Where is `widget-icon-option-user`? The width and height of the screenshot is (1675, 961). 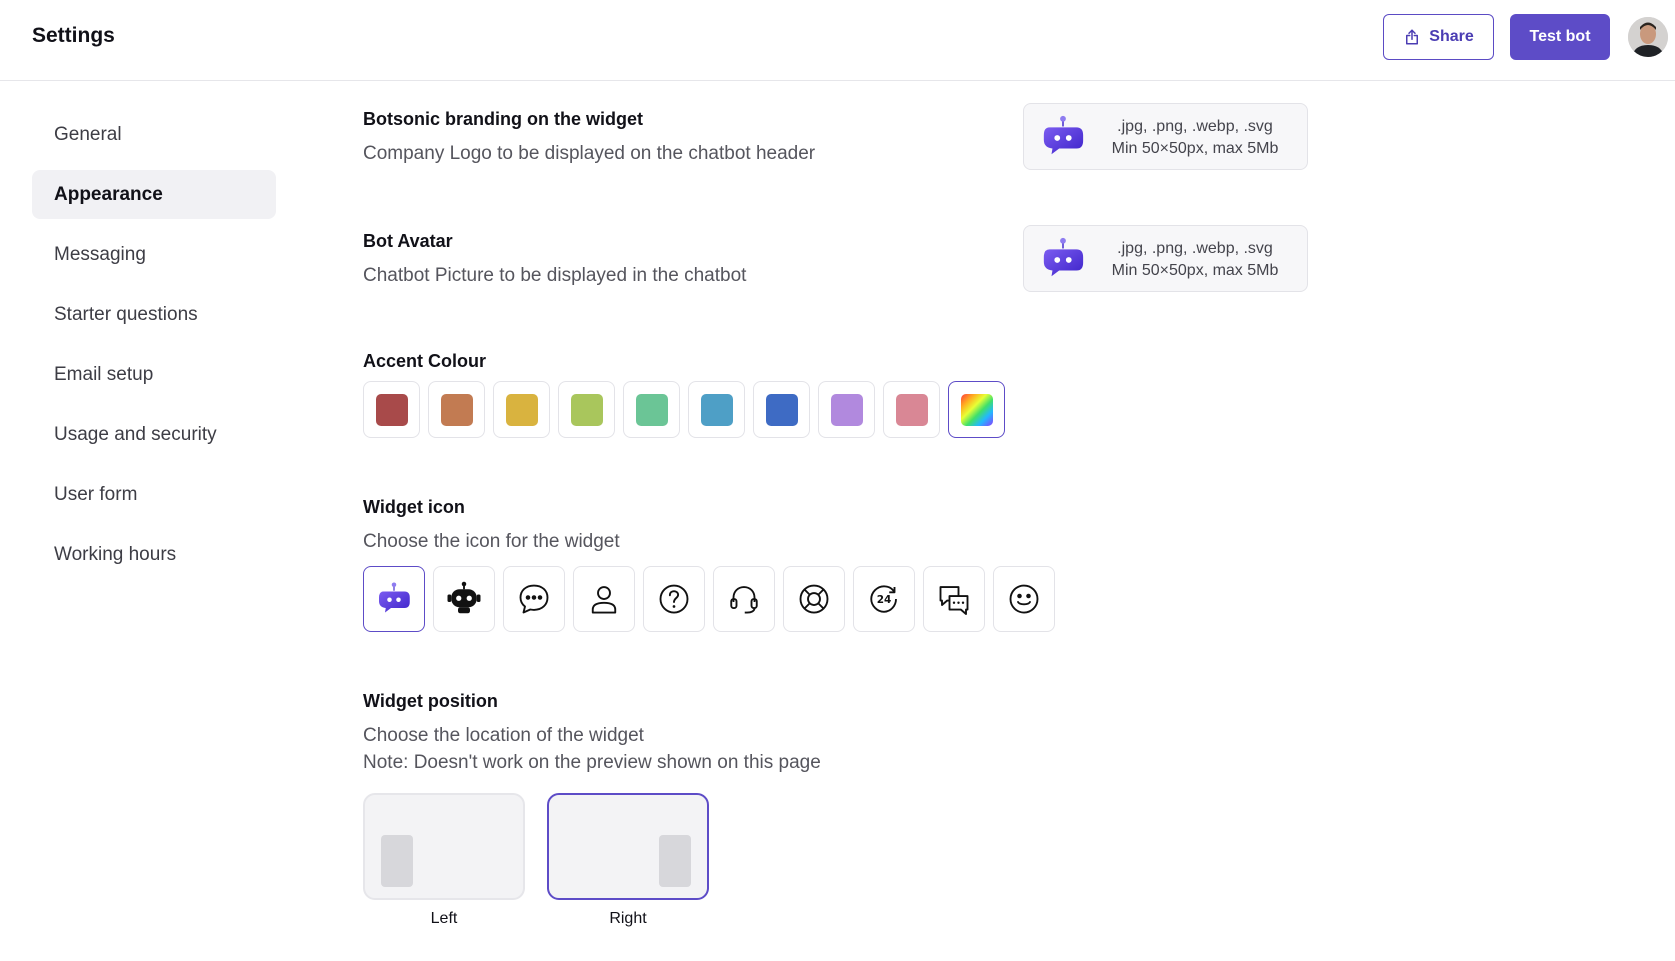
widget-icon-option-user is located at coordinates (604, 599).